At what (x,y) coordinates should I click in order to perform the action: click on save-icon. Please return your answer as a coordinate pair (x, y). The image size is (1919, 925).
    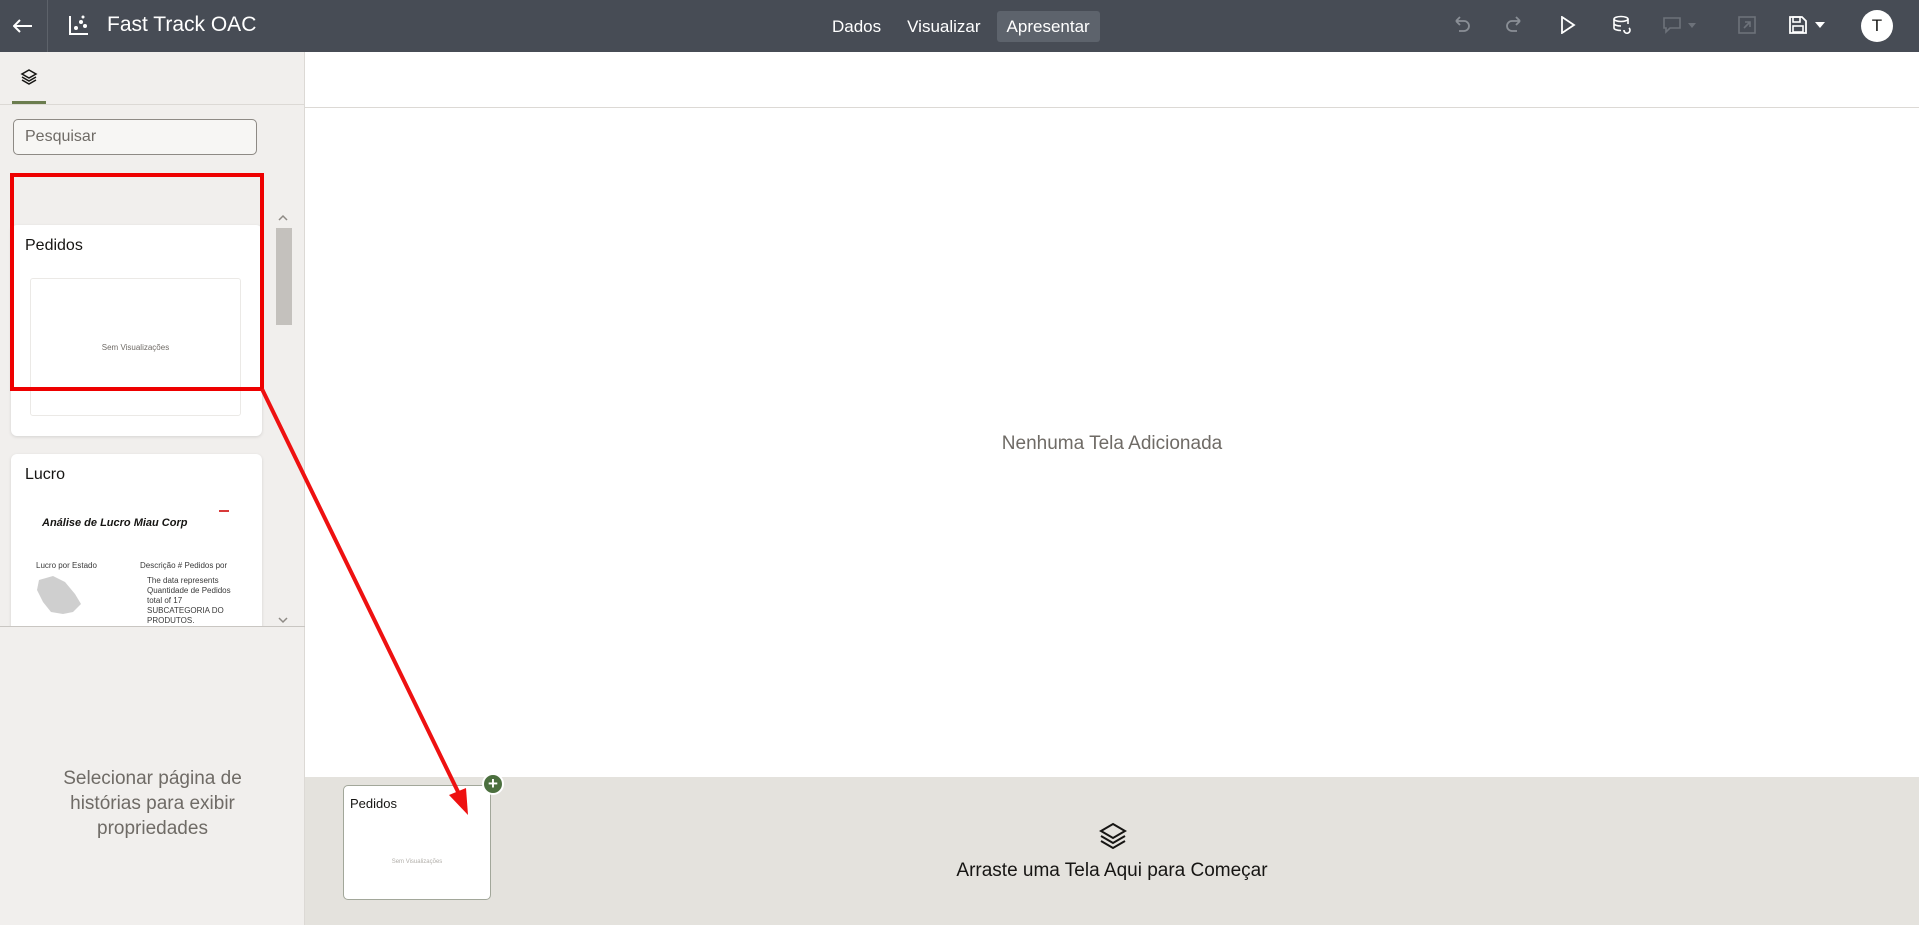
    Looking at the image, I should click on (1809, 25).